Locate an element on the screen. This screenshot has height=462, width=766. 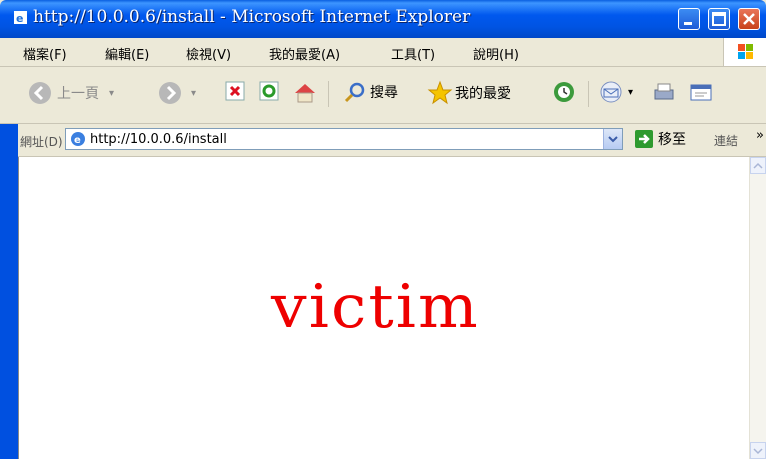
maximize-button is located at coordinates (719, 19).